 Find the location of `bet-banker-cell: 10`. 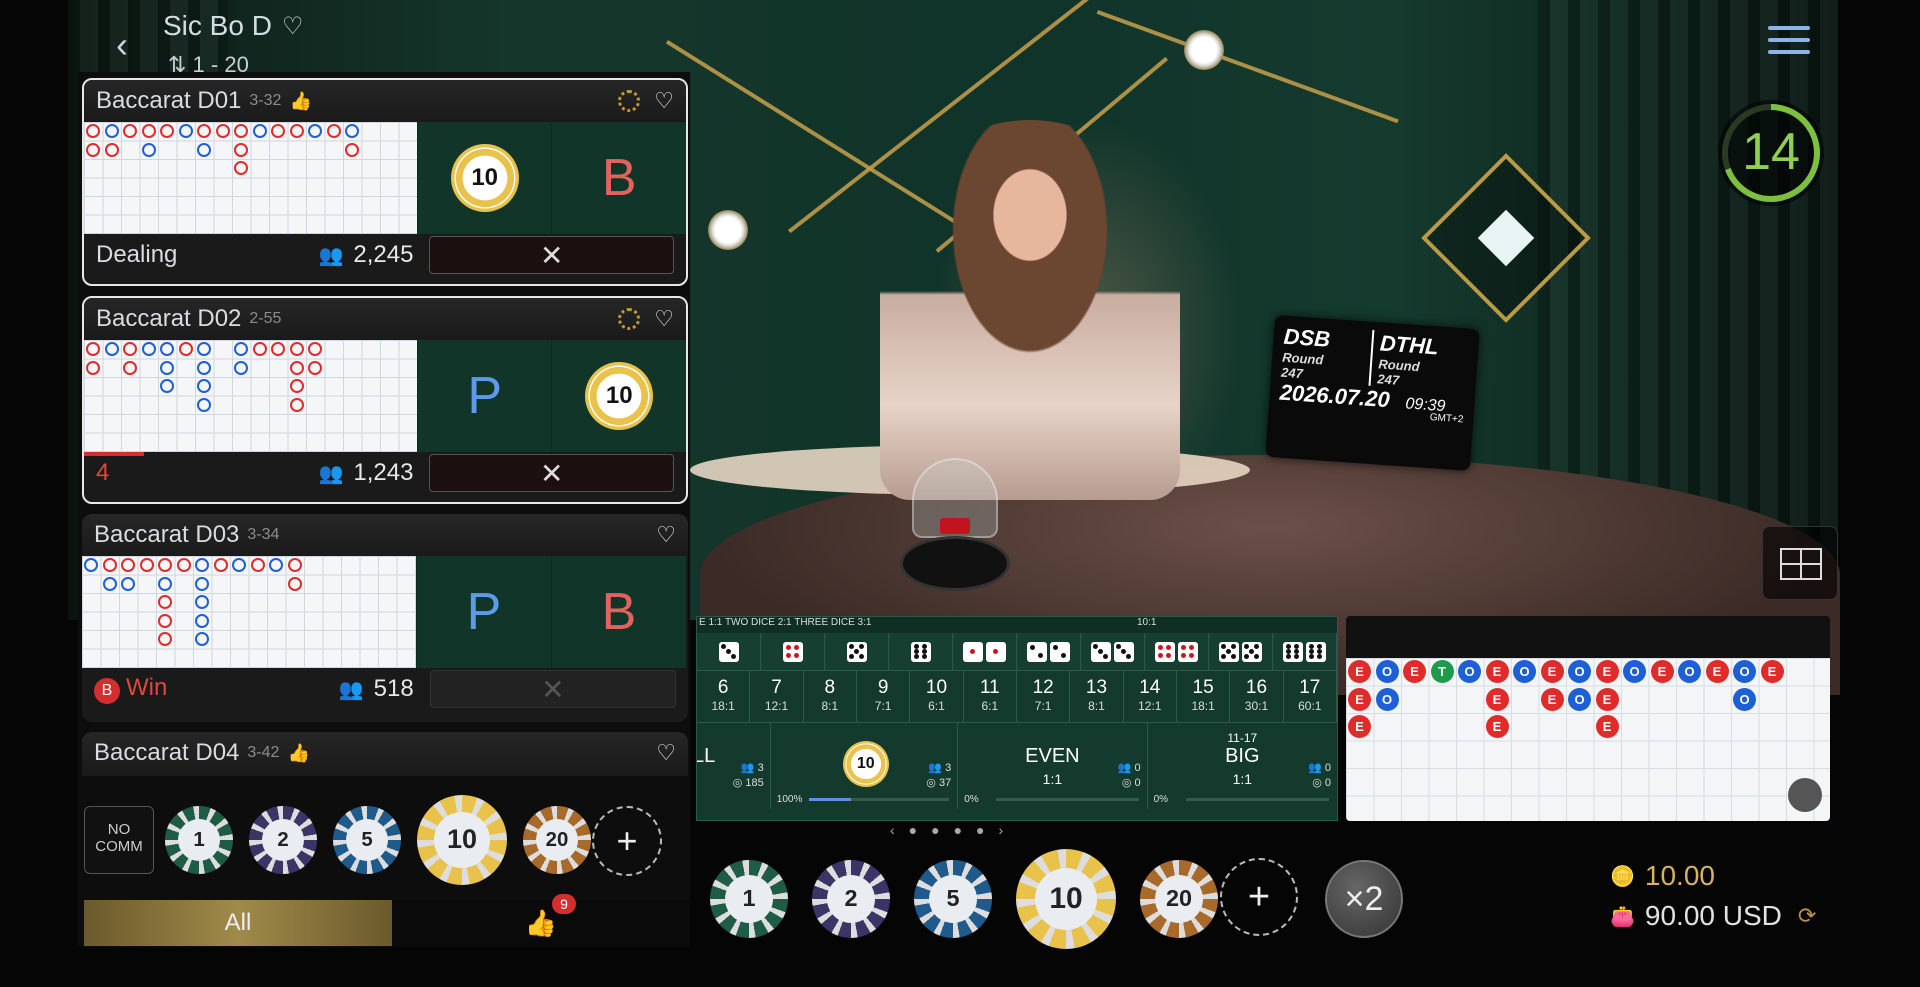

bet-banker-cell: 10 is located at coordinates (618, 396).